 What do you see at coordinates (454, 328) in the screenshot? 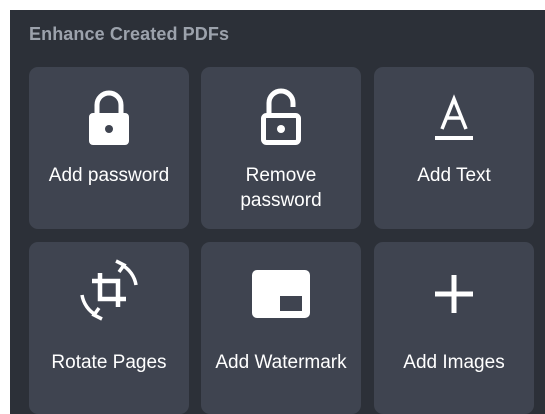
I see `add-images-button: Add Images` at bounding box center [454, 328].